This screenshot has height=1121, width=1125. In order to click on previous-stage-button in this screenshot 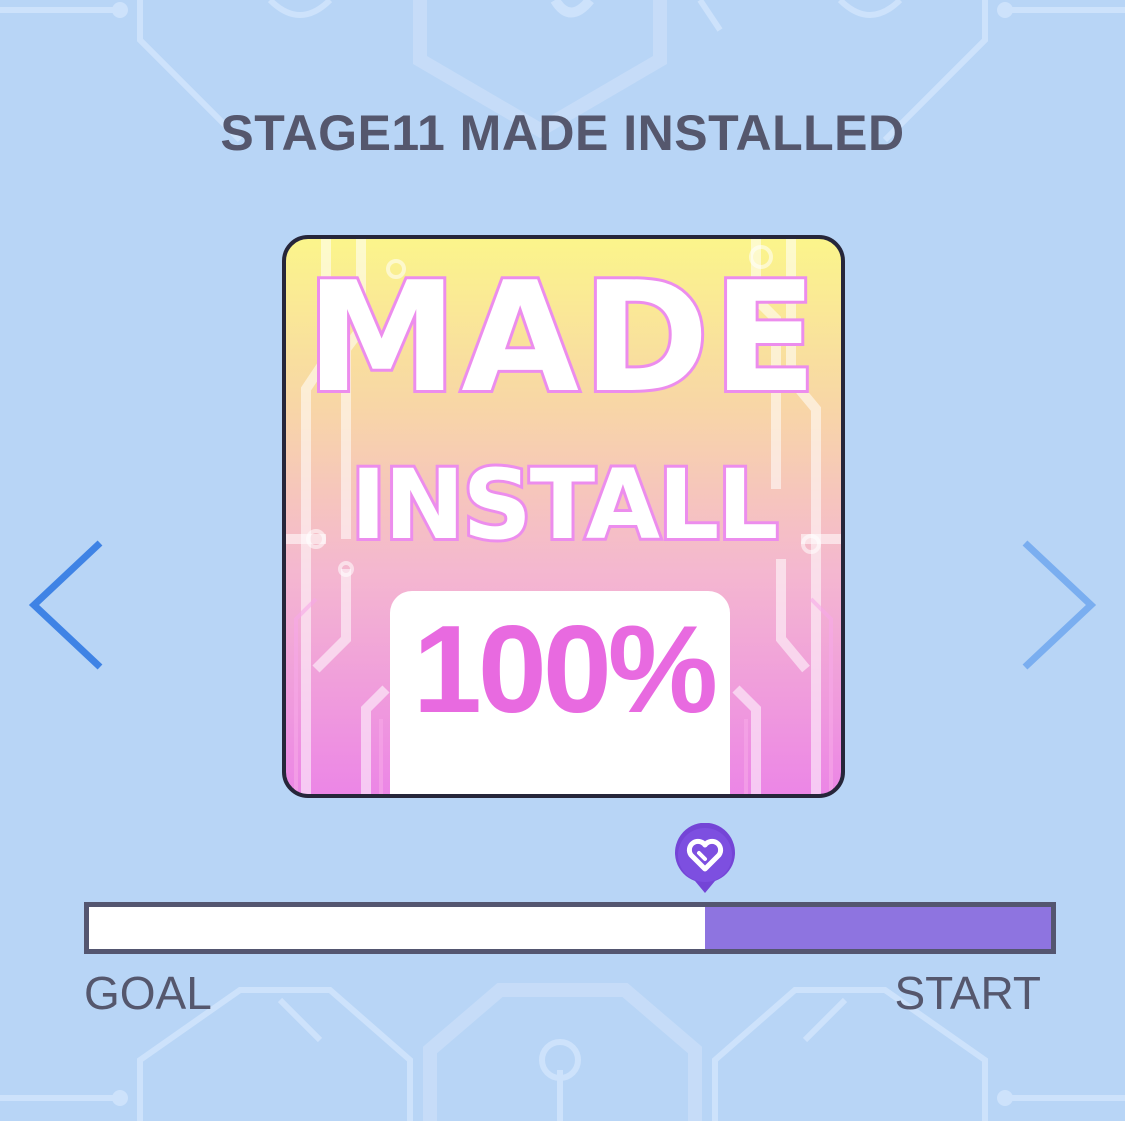, I will do `click(67, 605)`.